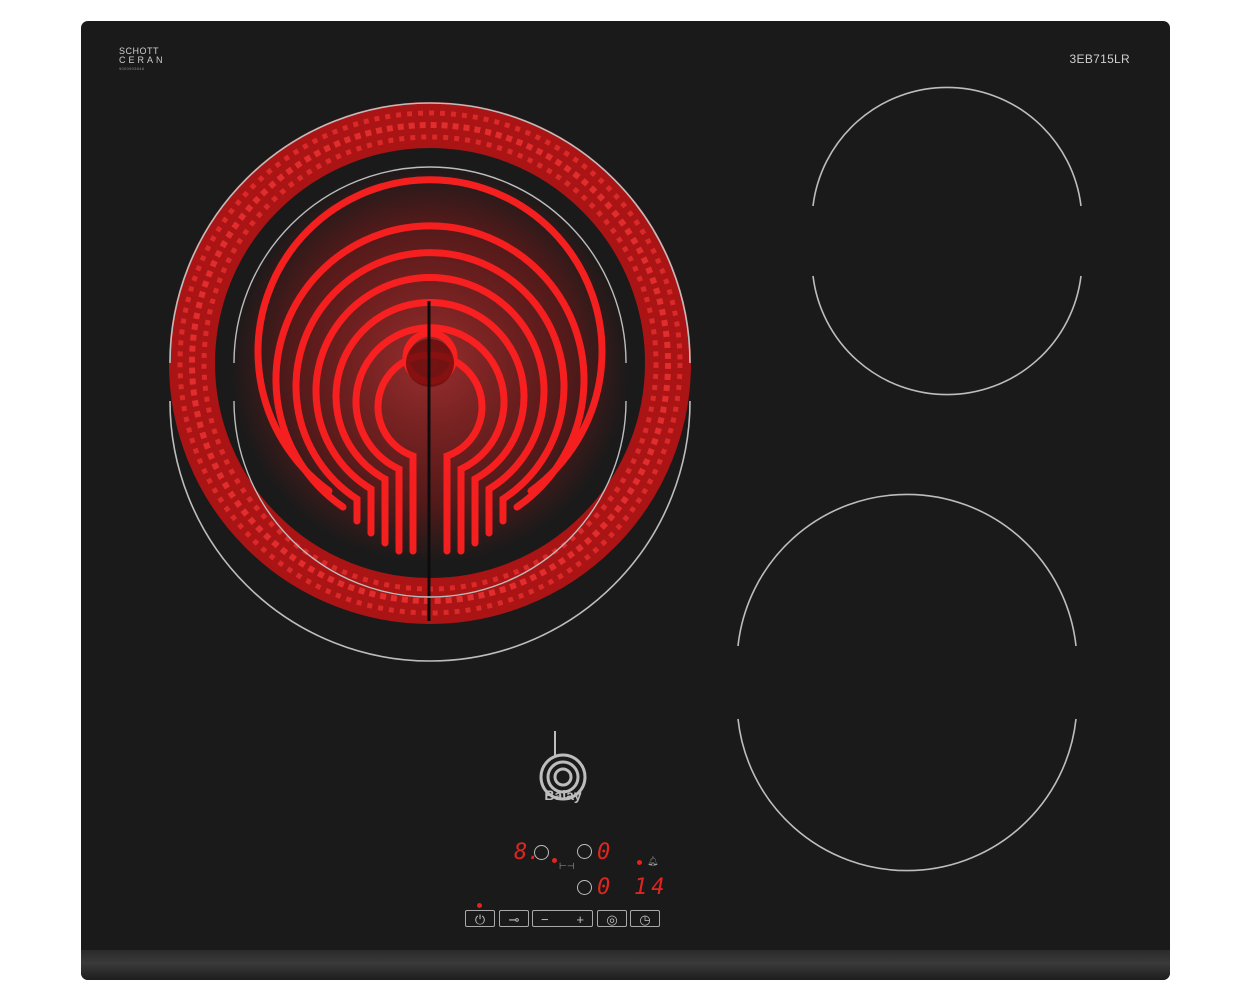 Image resolution: width=1250 pixels, height=1000 pixels. Describe the element at coordinates (554, 860) in the screenshot. I see `indicator-dot` at that location.